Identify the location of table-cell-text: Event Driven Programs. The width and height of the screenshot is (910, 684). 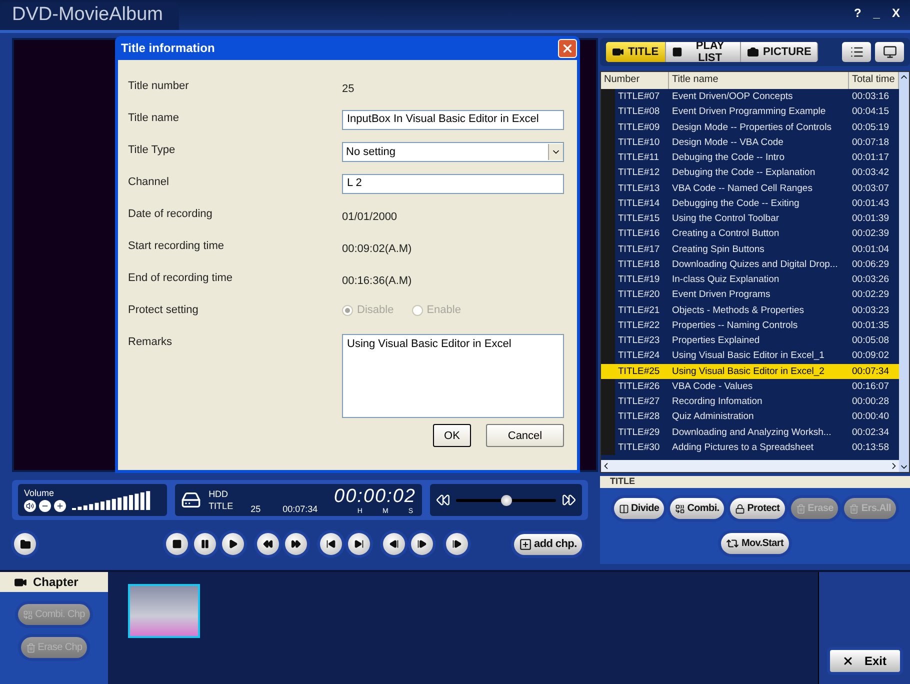
(721, 295).